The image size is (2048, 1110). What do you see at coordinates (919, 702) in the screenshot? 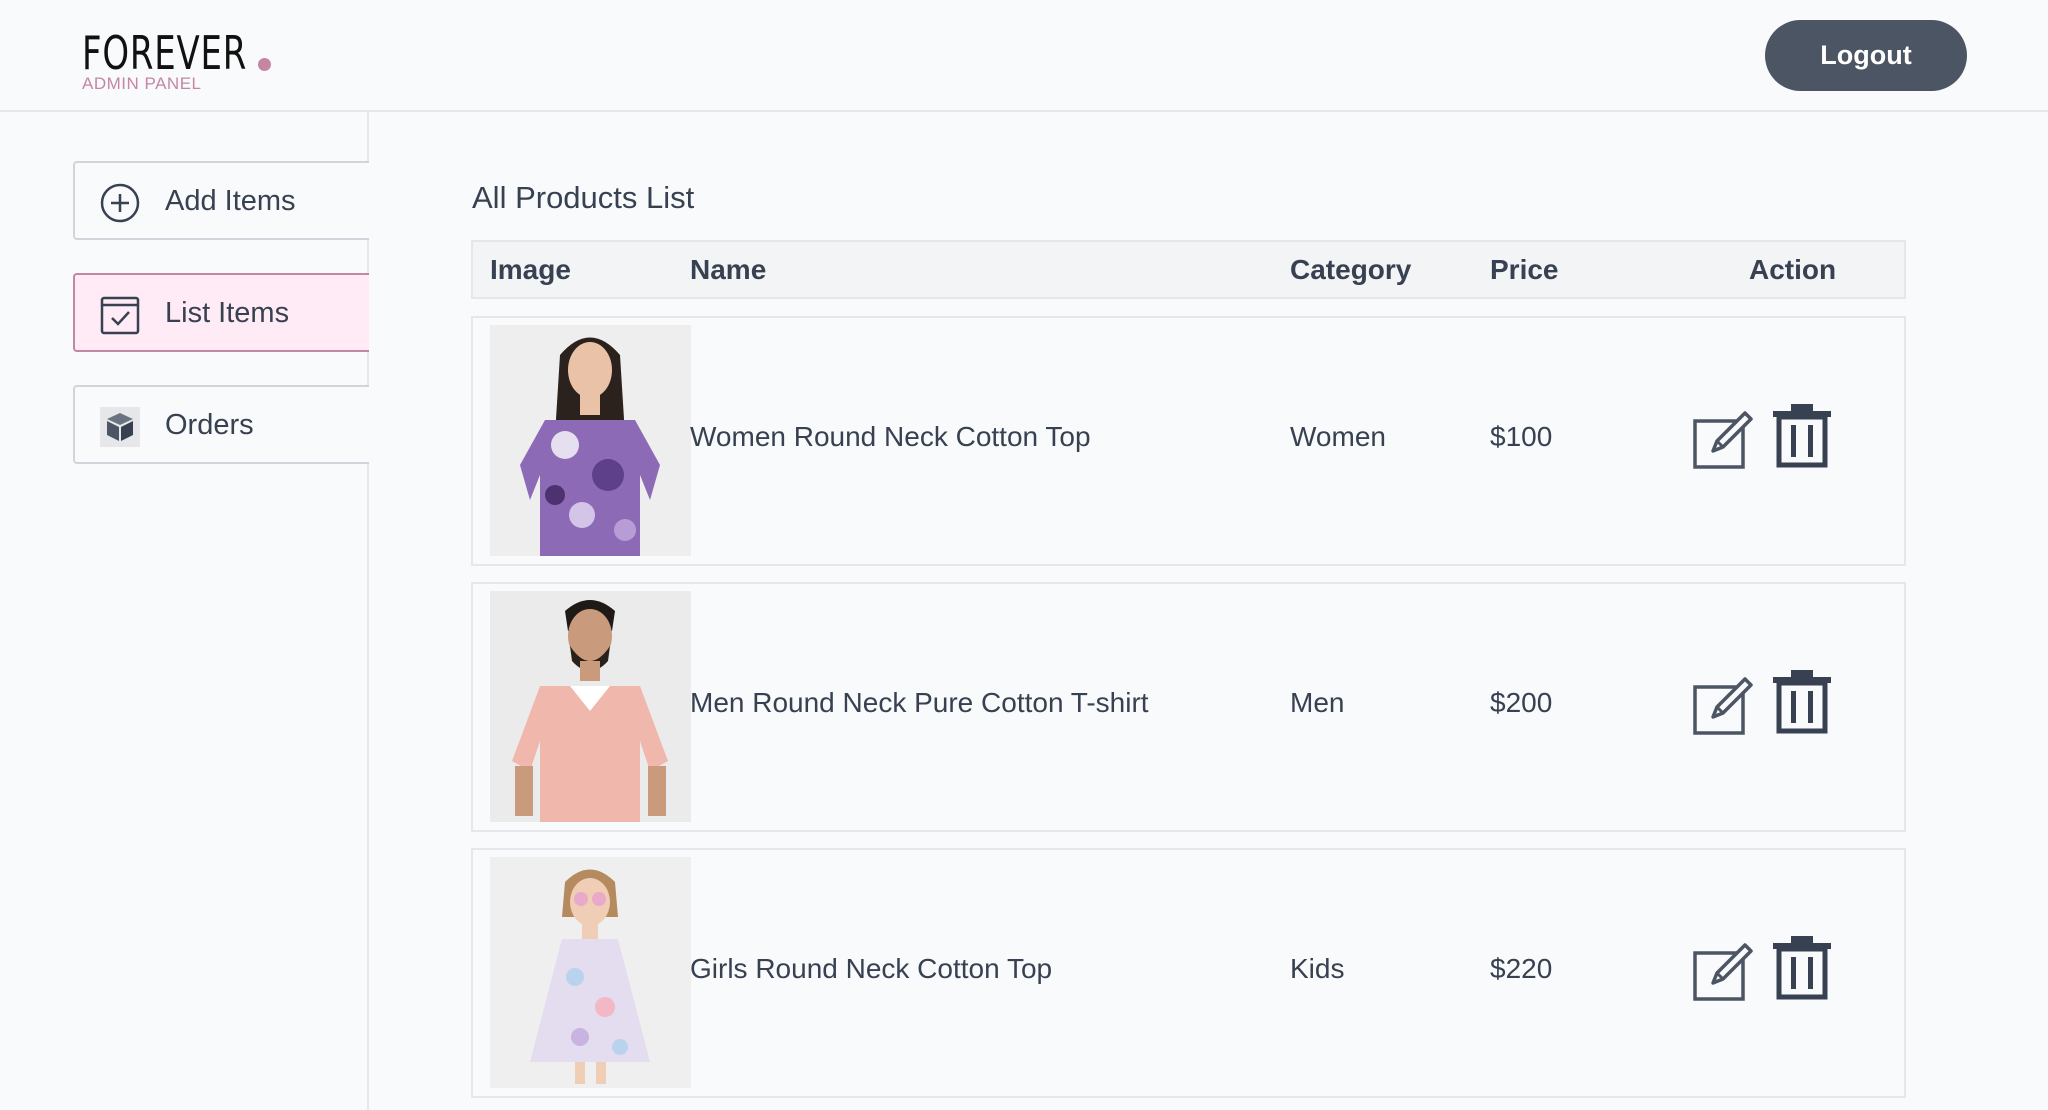
I see `product-name: Men Round Neck Pure Cotton T-shirt` at bounding box center [919, 702].